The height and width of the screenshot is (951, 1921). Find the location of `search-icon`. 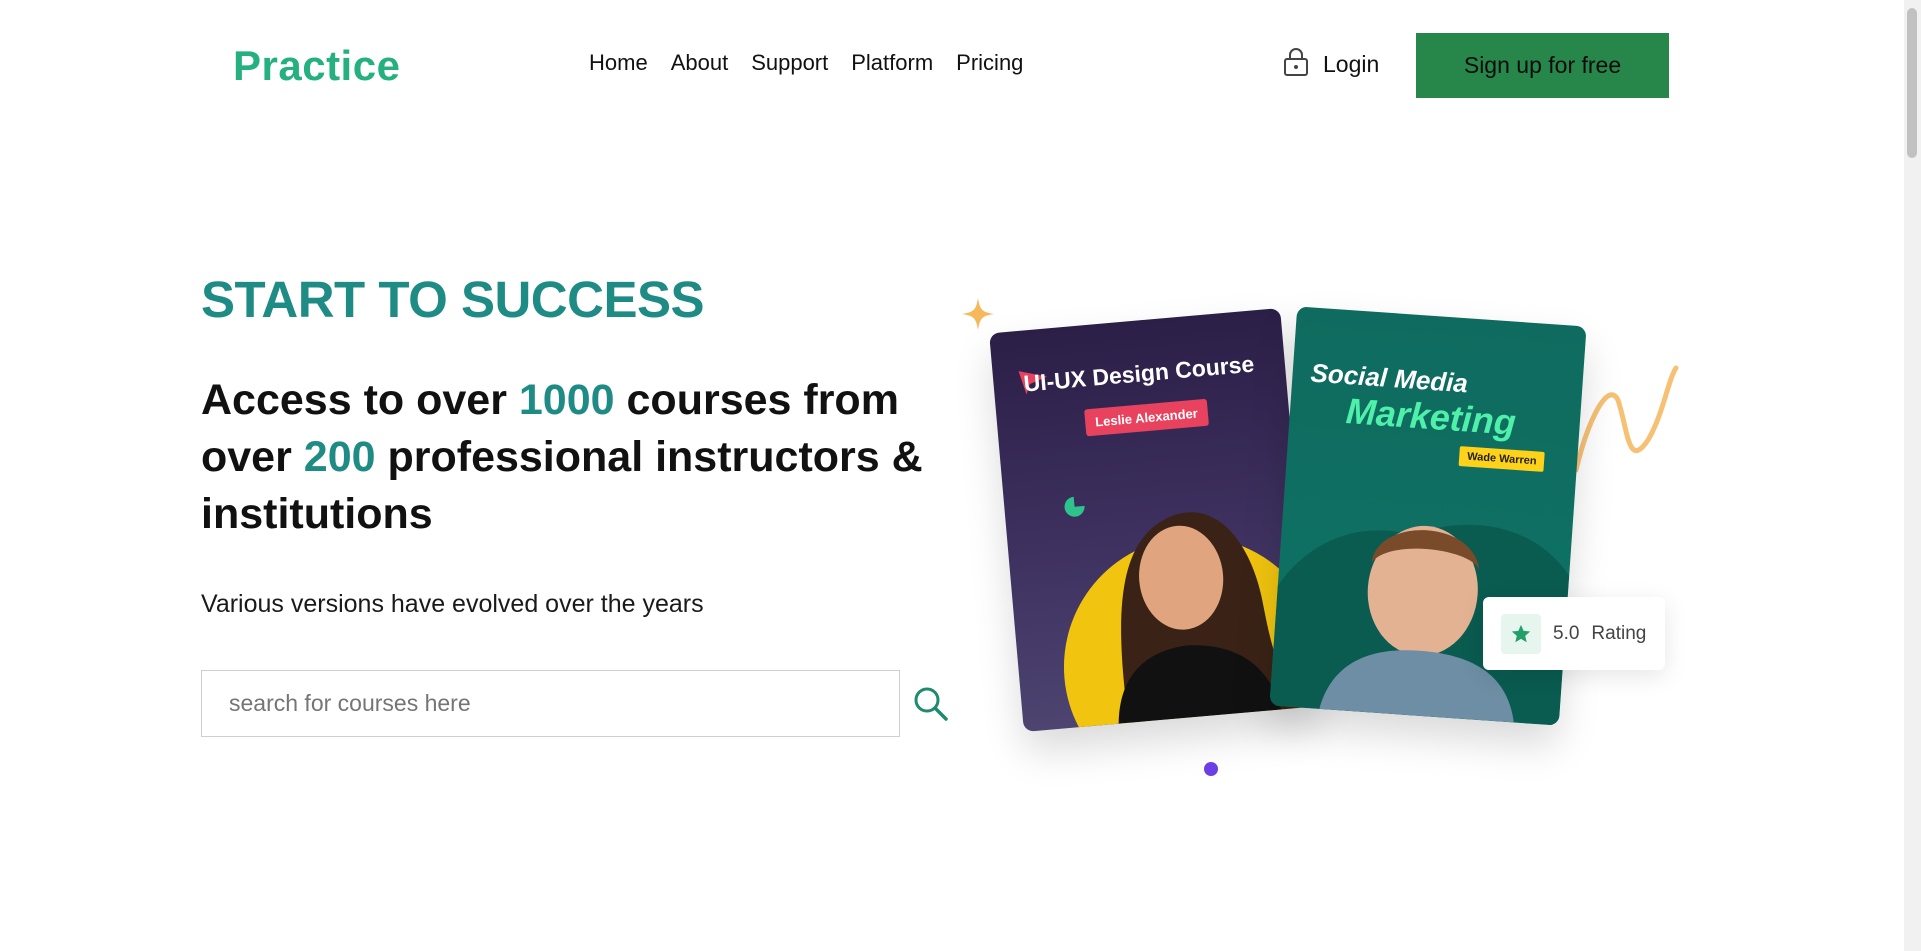

search-icon is located at coordinates (931, 704).